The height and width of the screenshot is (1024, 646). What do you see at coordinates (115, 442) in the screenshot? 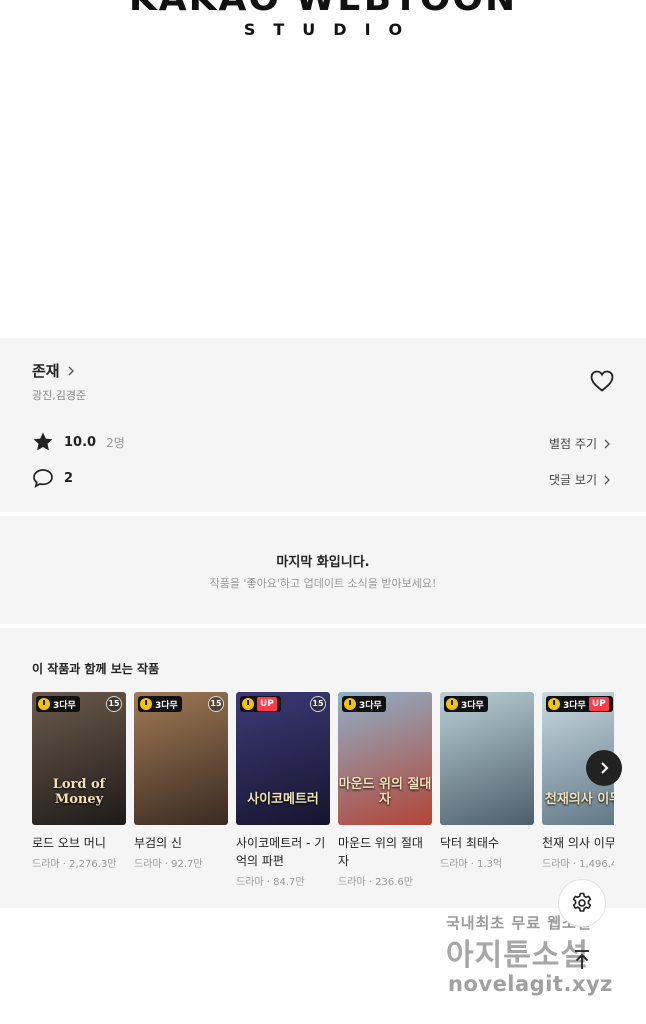
I see `rating-count: 2명` at bounding box center [115, 442].